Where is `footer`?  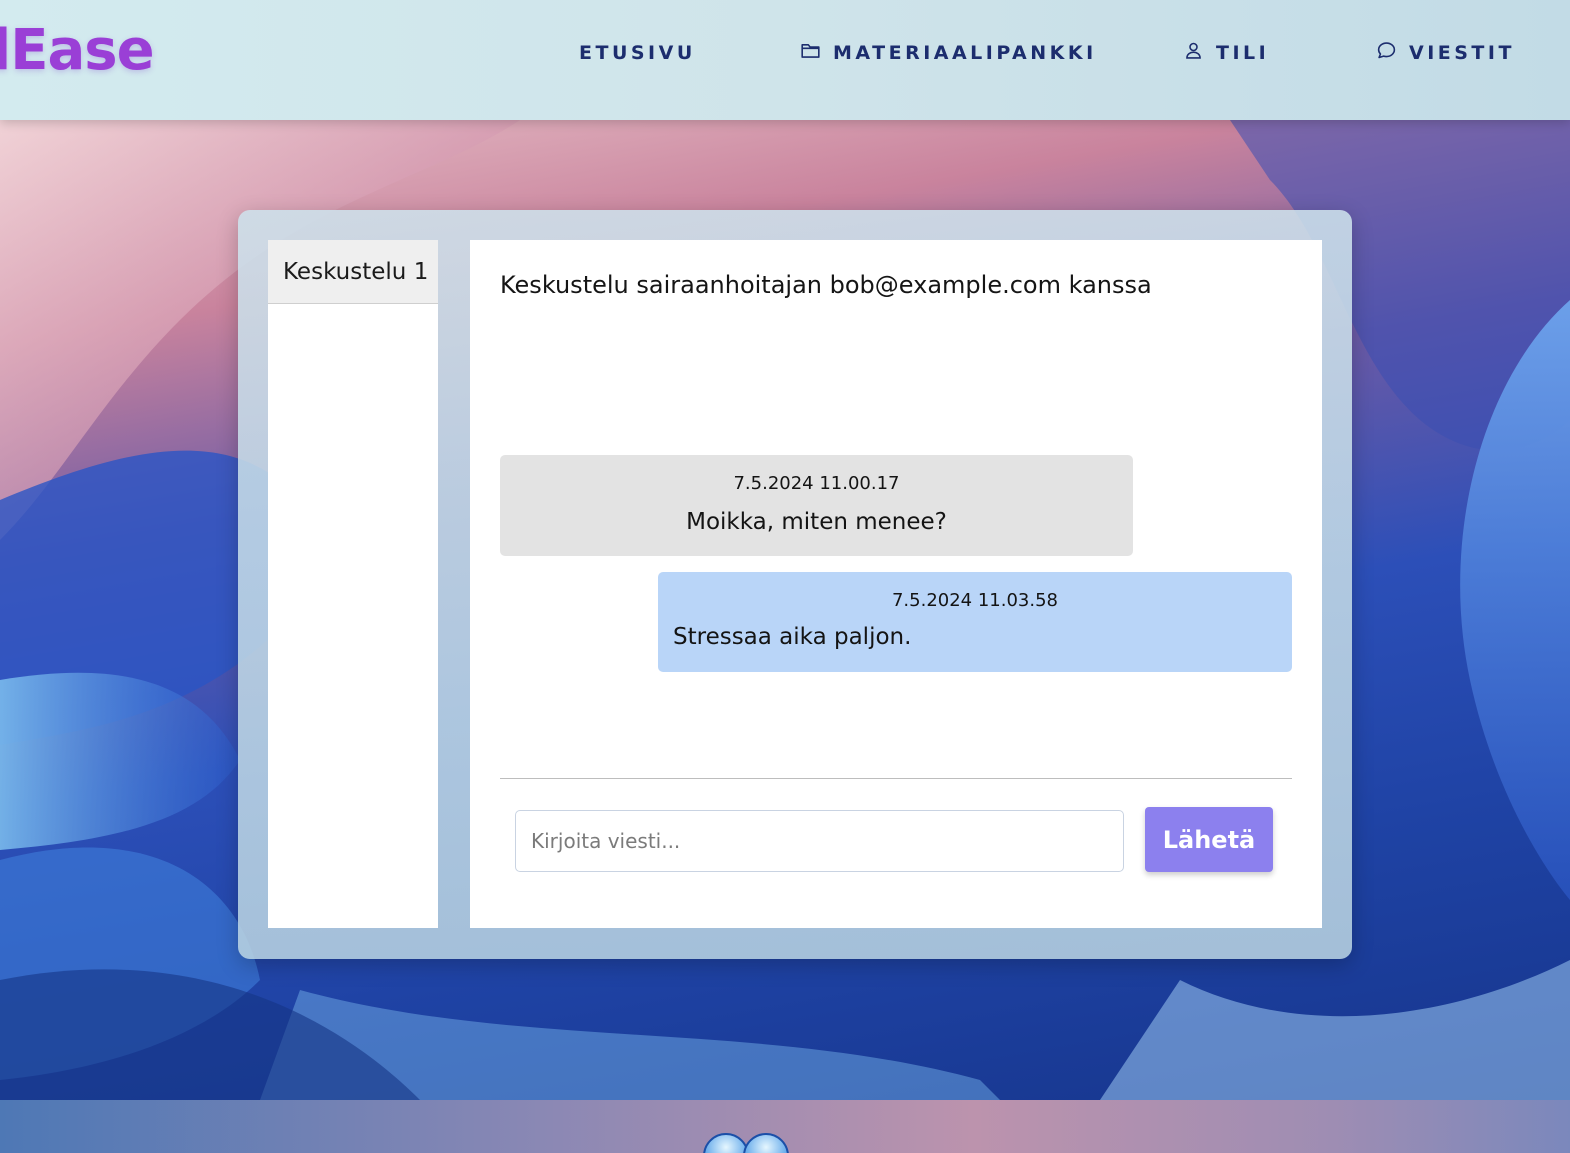
footer is located at coordinates (785, 1126).